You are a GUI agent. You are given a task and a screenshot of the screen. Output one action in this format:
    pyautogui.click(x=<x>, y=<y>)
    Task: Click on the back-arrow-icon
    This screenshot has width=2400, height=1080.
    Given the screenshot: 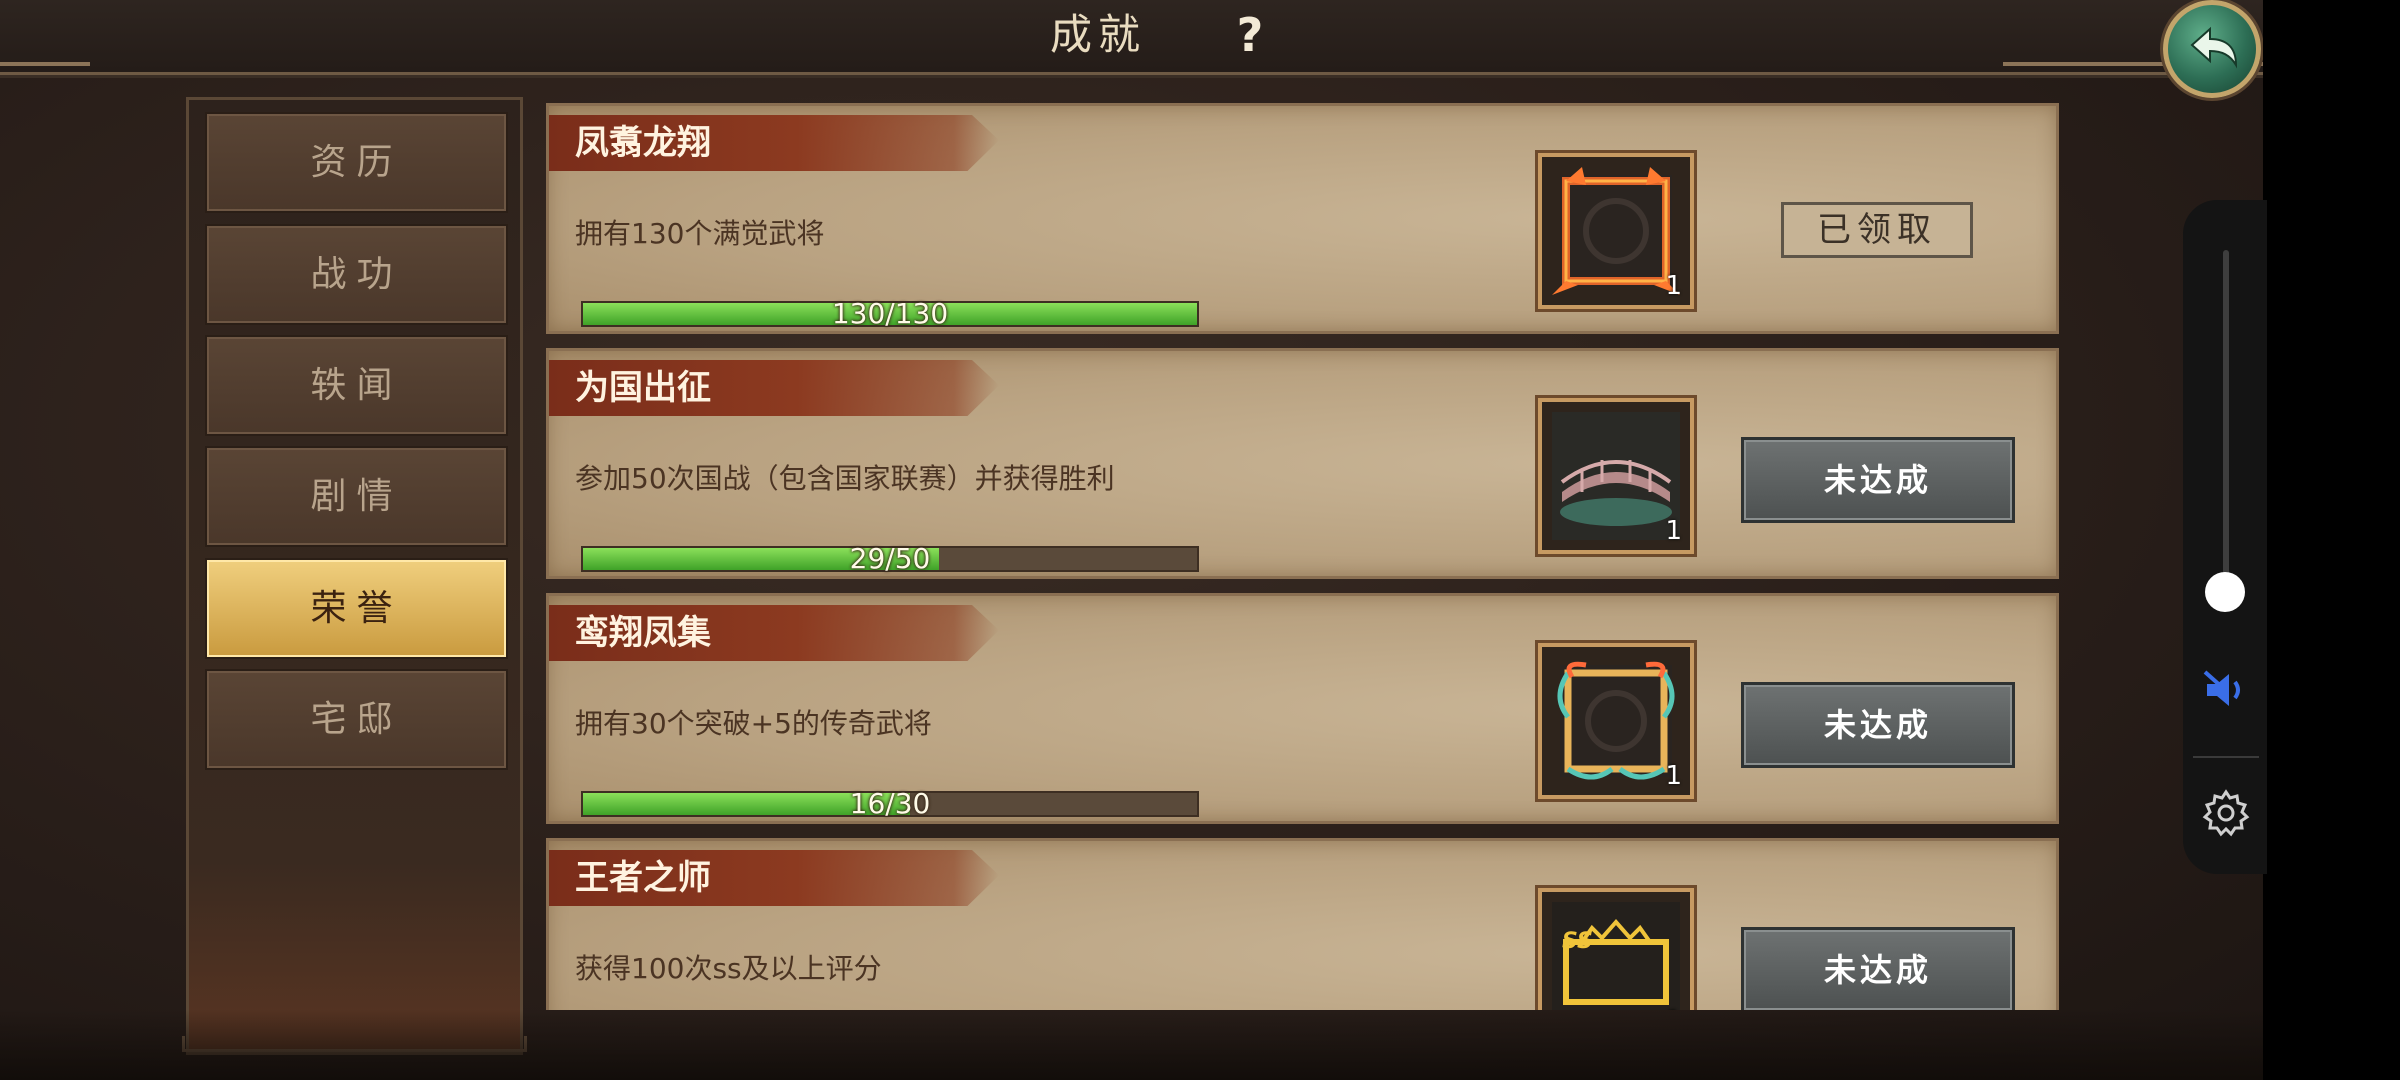 What is the action you would take?
    pyautogui.click(x=2214, y=47)
    